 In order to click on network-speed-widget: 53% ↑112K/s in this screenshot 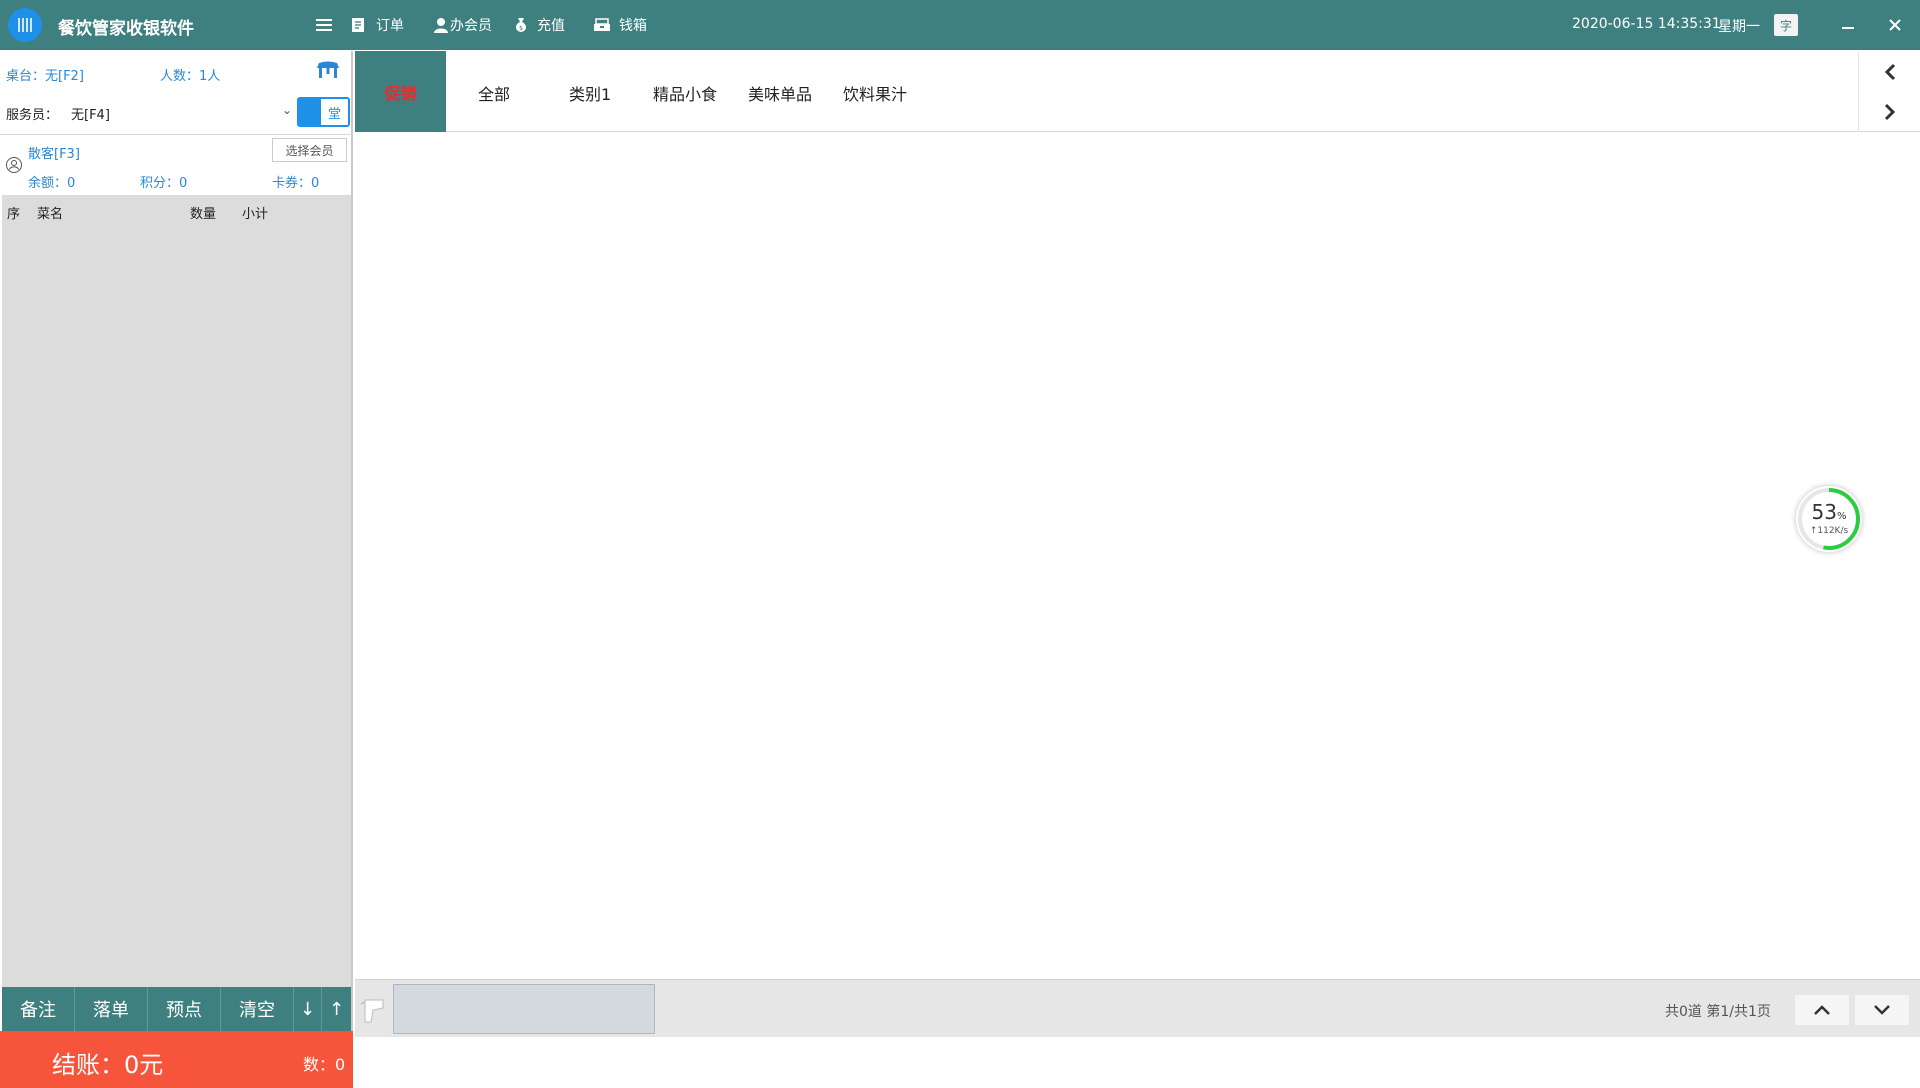, I will do `click(1829, 519)`.